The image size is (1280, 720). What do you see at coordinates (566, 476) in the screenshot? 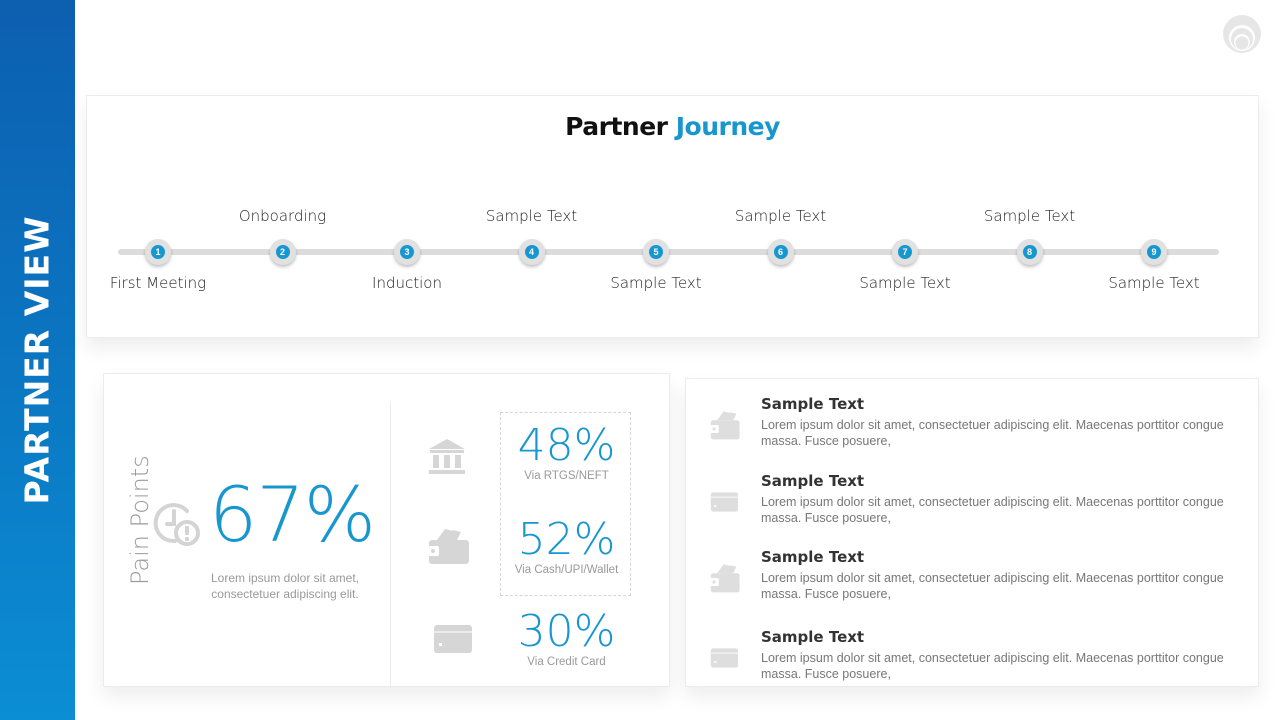
I see `stat-label: Via RTGS/NEFT` at bounding box center [566, 476].